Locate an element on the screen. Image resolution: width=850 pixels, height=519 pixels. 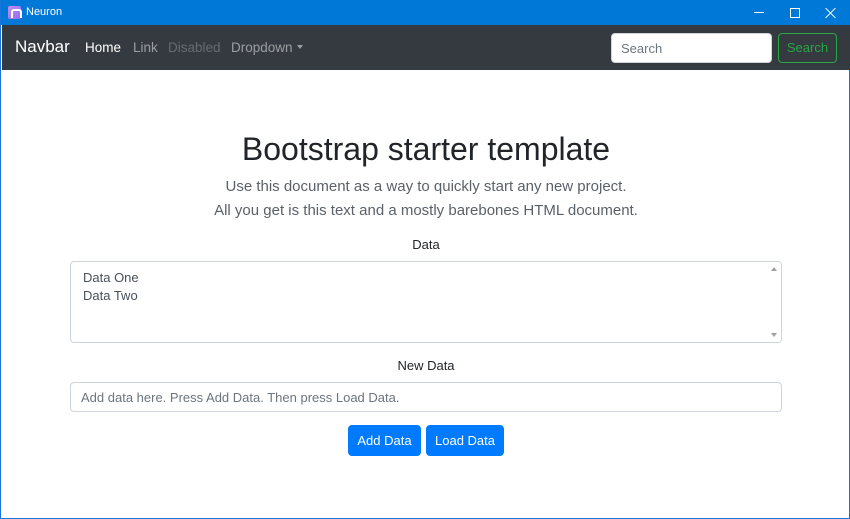
maximize-icon is located at coordinates (795, 12).